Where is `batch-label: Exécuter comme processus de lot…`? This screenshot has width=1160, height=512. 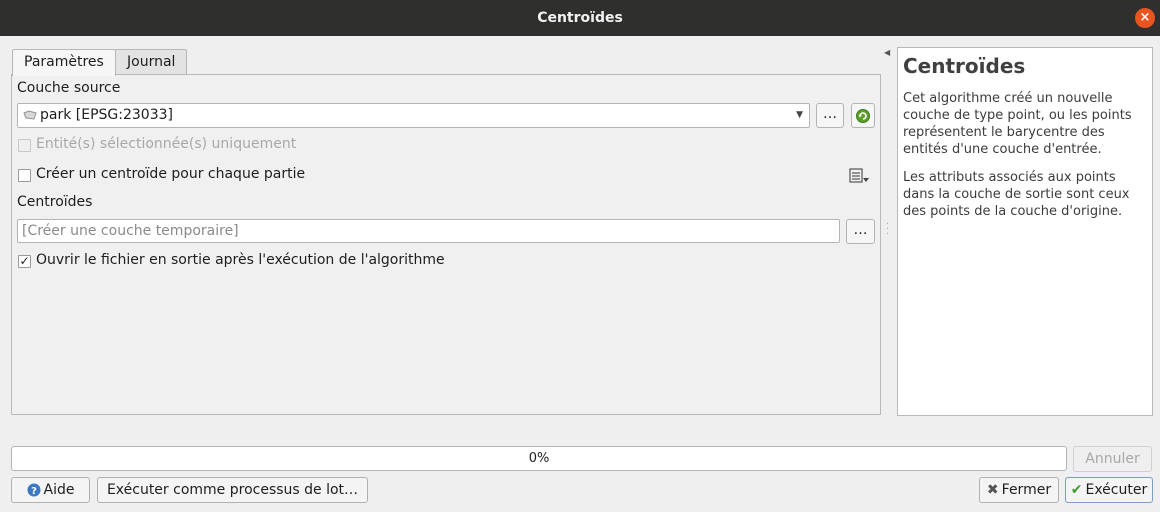
batch-label: Exécuter comme processus de lot… is located at coordinates (232, 490).